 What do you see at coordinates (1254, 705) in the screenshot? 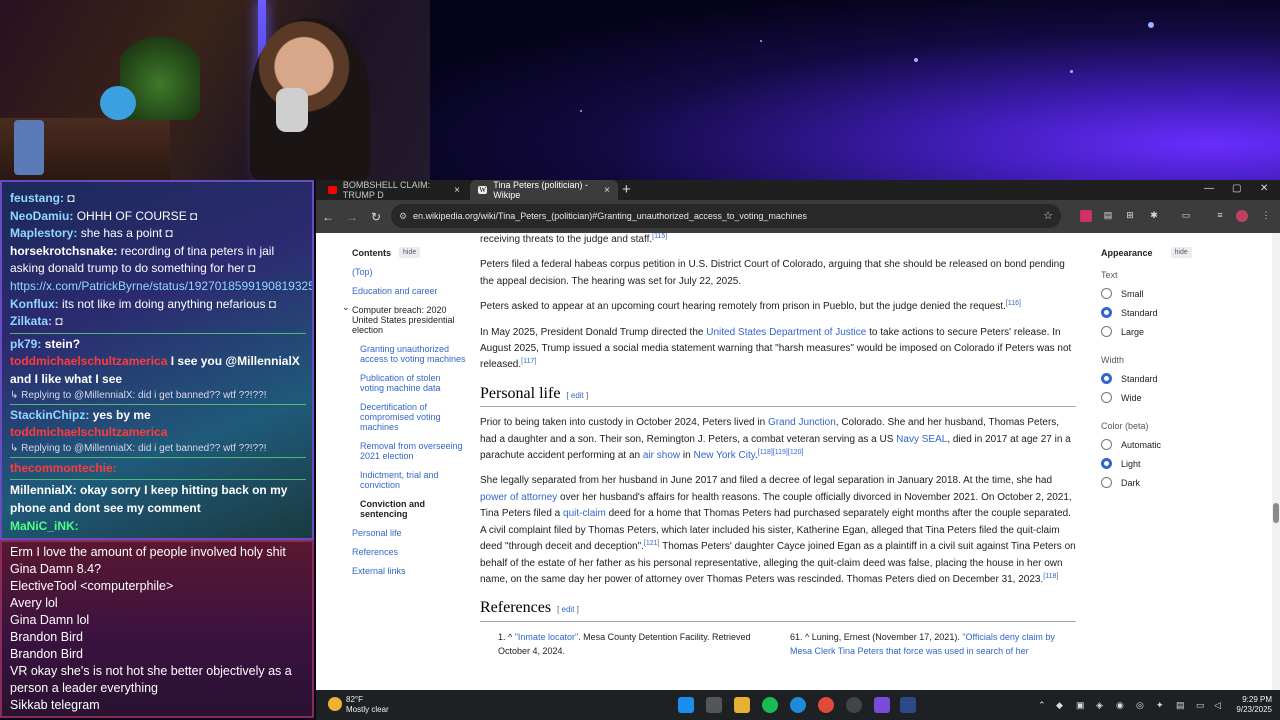
I see `clock: 9:29 PM 9/23/2025` at bounding box center [1254, 705].